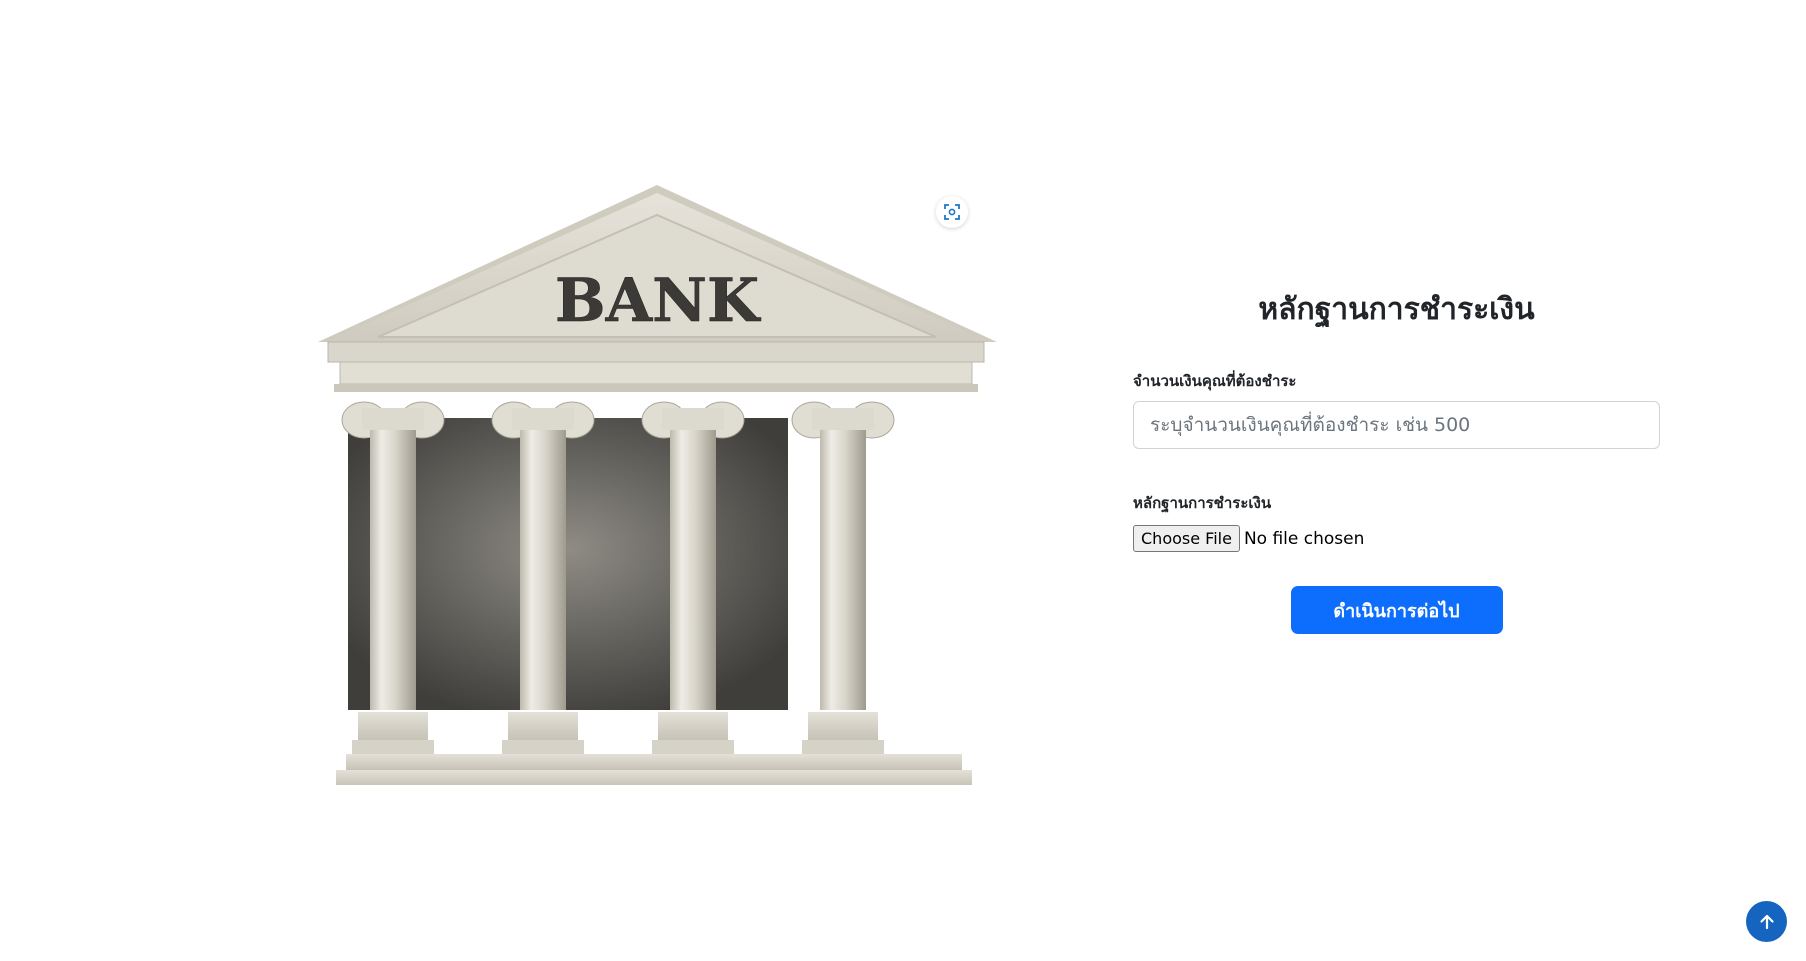 This screenshot has height=961, width=1806. Describe the element at coordinates (1396, 309) in the screenshot. I see `form-title: หลักฐานการชำระเงิน` at that location.